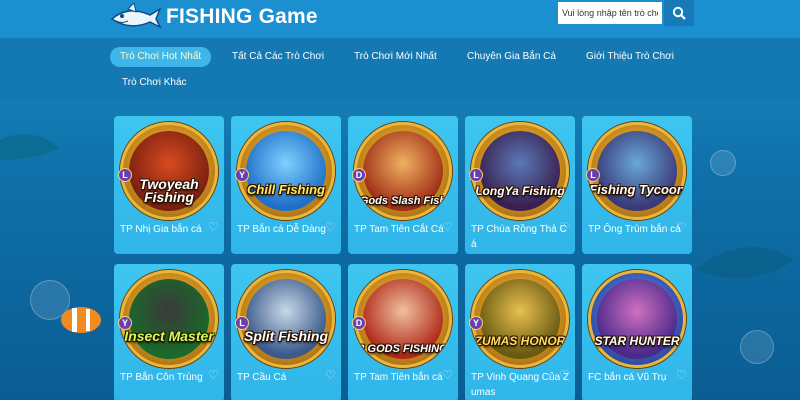 Image resolution: width=800 pixels, height=400 pixels. I want to click on game-card: Chill Fishing Y TP Bắn cá Dễ Dàng ♡, so click(286, 185).